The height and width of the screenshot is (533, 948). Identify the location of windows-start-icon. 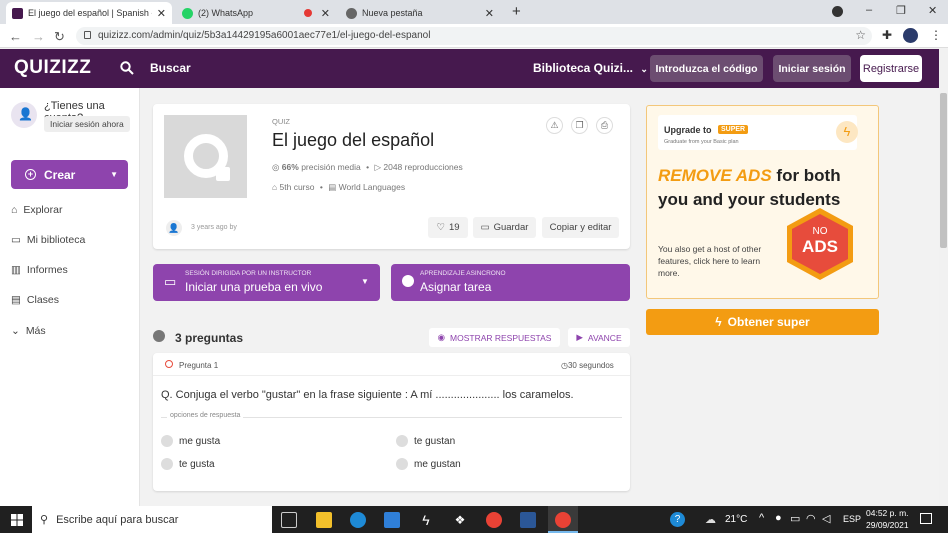
(17, 520).